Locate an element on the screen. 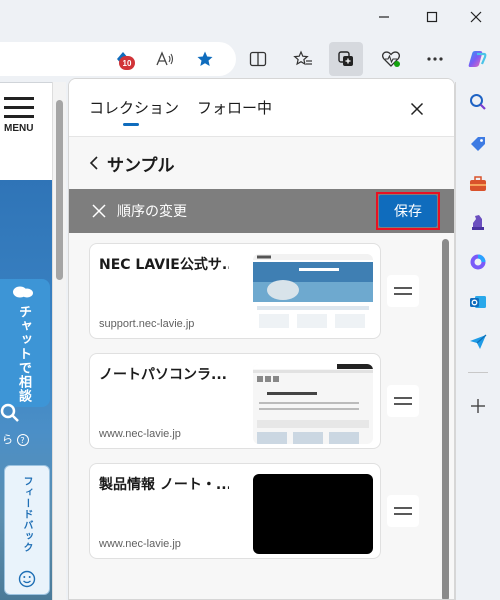  favorite-star-button is located at coordinates (205, 59).